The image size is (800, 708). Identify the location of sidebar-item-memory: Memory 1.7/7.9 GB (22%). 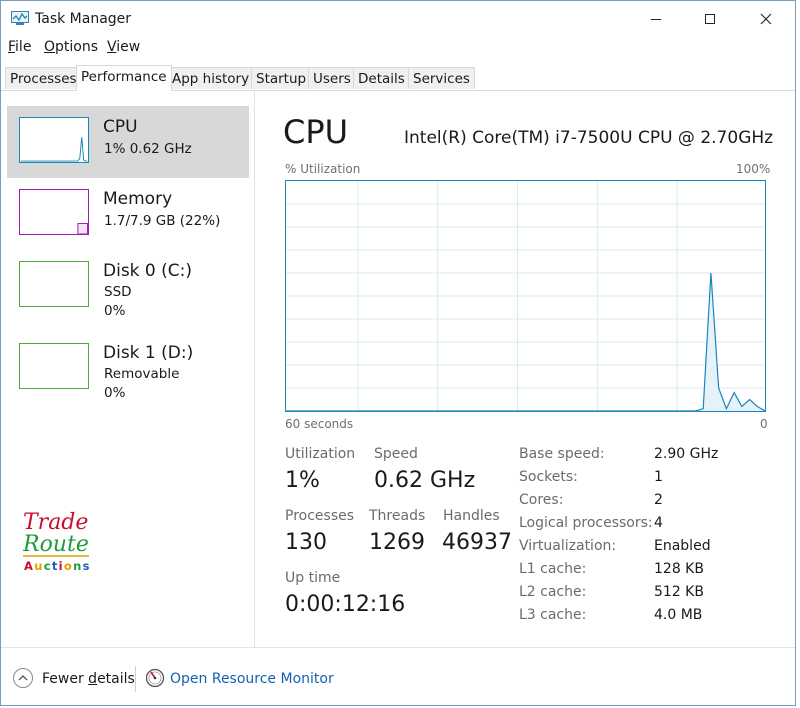
(128, 214).